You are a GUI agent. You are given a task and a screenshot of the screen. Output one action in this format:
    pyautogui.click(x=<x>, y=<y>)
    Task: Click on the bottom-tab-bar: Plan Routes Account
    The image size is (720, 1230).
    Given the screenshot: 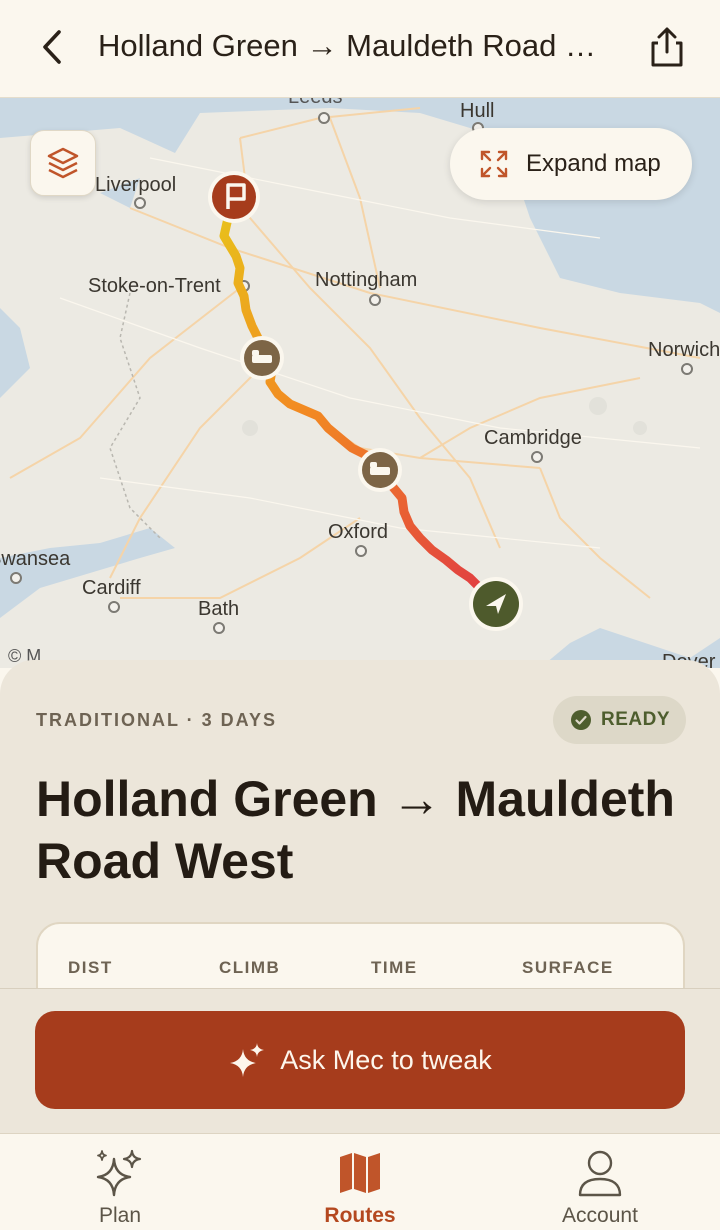 What is the action you would take?
    pyautogui.click(x=360, y=1181)
    